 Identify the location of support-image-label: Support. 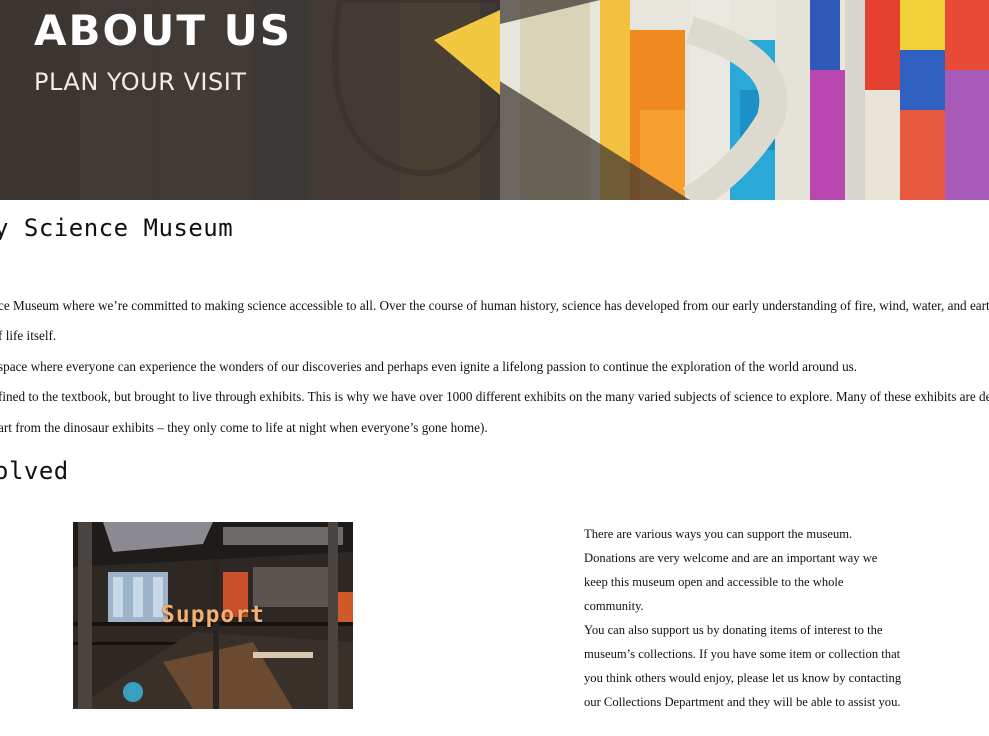
(213, 615).